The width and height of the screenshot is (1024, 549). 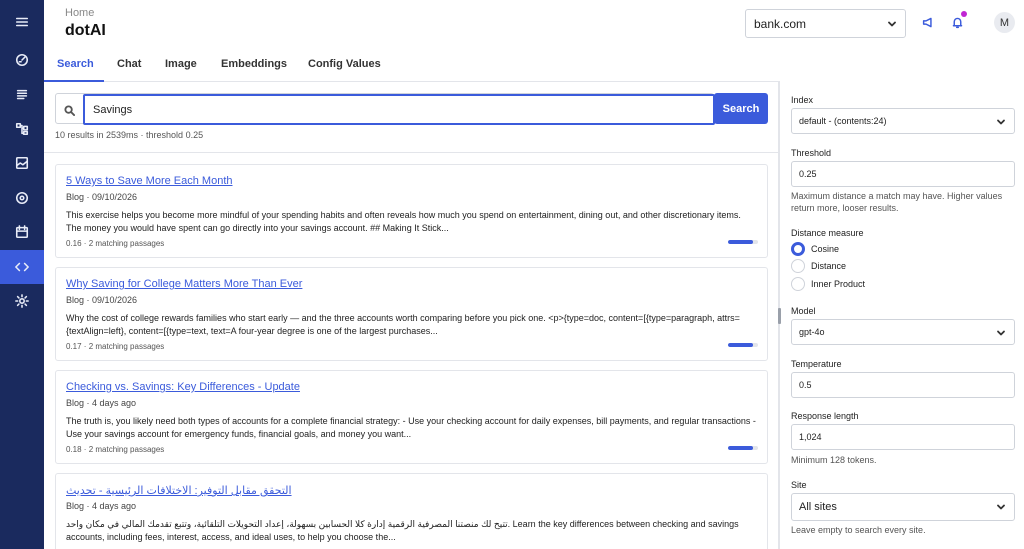 I want to click on site-hint: Leave empty to search every site., so click(x=858, y=530).